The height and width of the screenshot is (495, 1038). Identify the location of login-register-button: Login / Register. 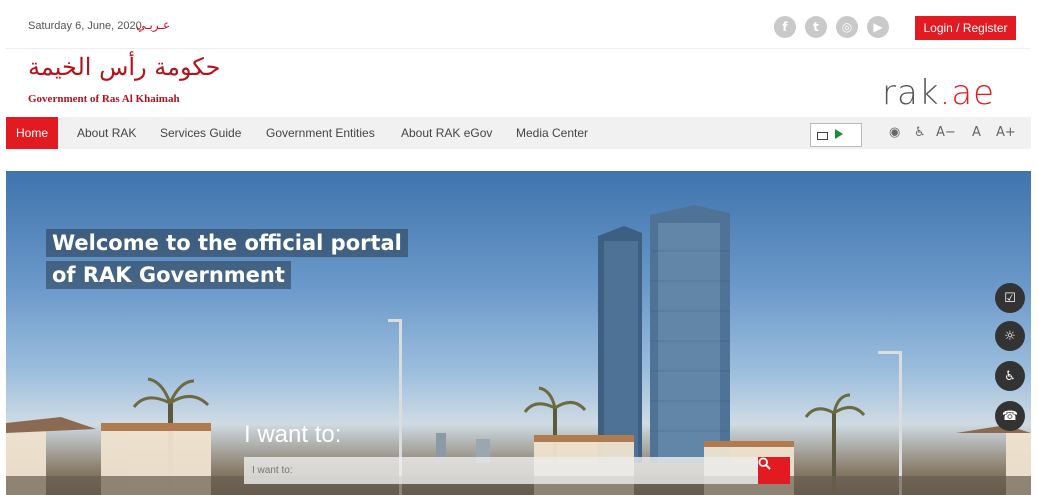
(965, 28).